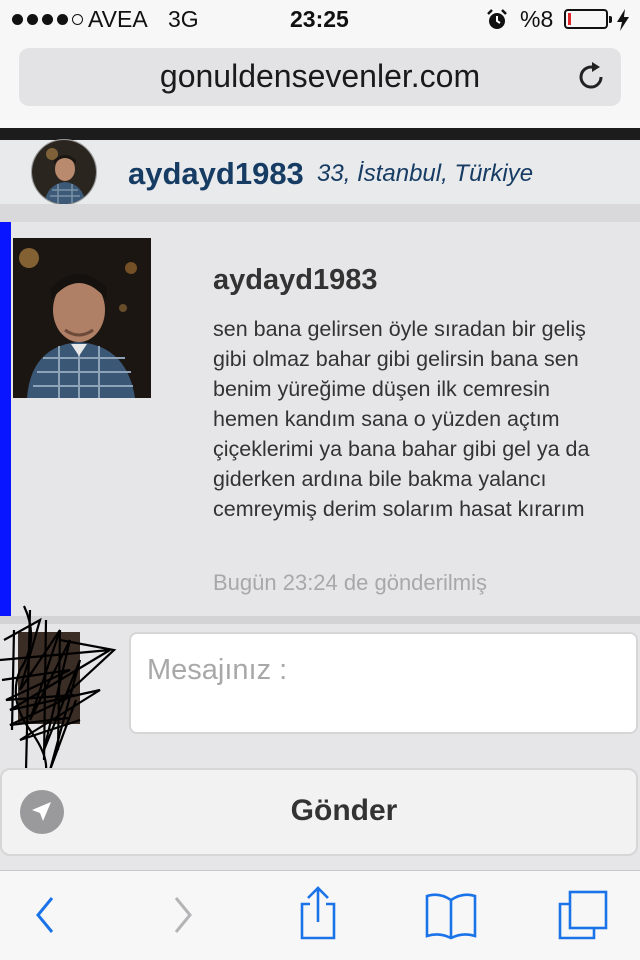 The image size is (640, 960). What do you see at coordinates (216, 174) in the screenshot?
I see `profile-username: aydayd1983` at bounding box center [216, 174].